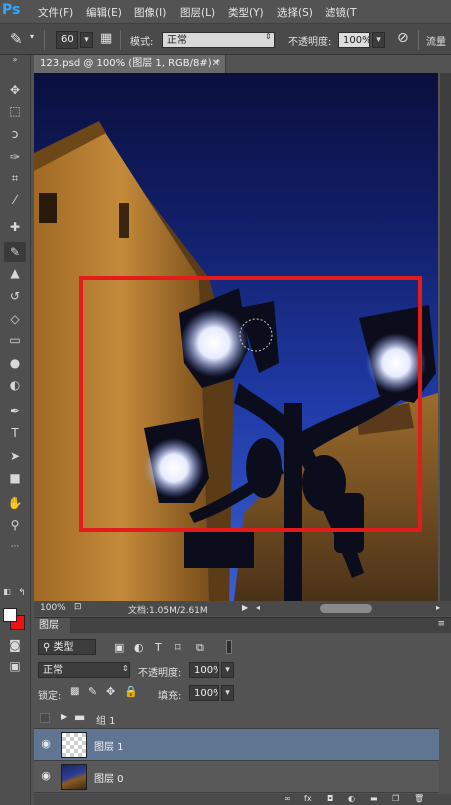 The height and width of the screenshot is (805, 451). What do you see at coordinates (15, 200) in the screenshot?
I see `eyedropper-tool-icon: ⁄` at bounding box center [15, 200].